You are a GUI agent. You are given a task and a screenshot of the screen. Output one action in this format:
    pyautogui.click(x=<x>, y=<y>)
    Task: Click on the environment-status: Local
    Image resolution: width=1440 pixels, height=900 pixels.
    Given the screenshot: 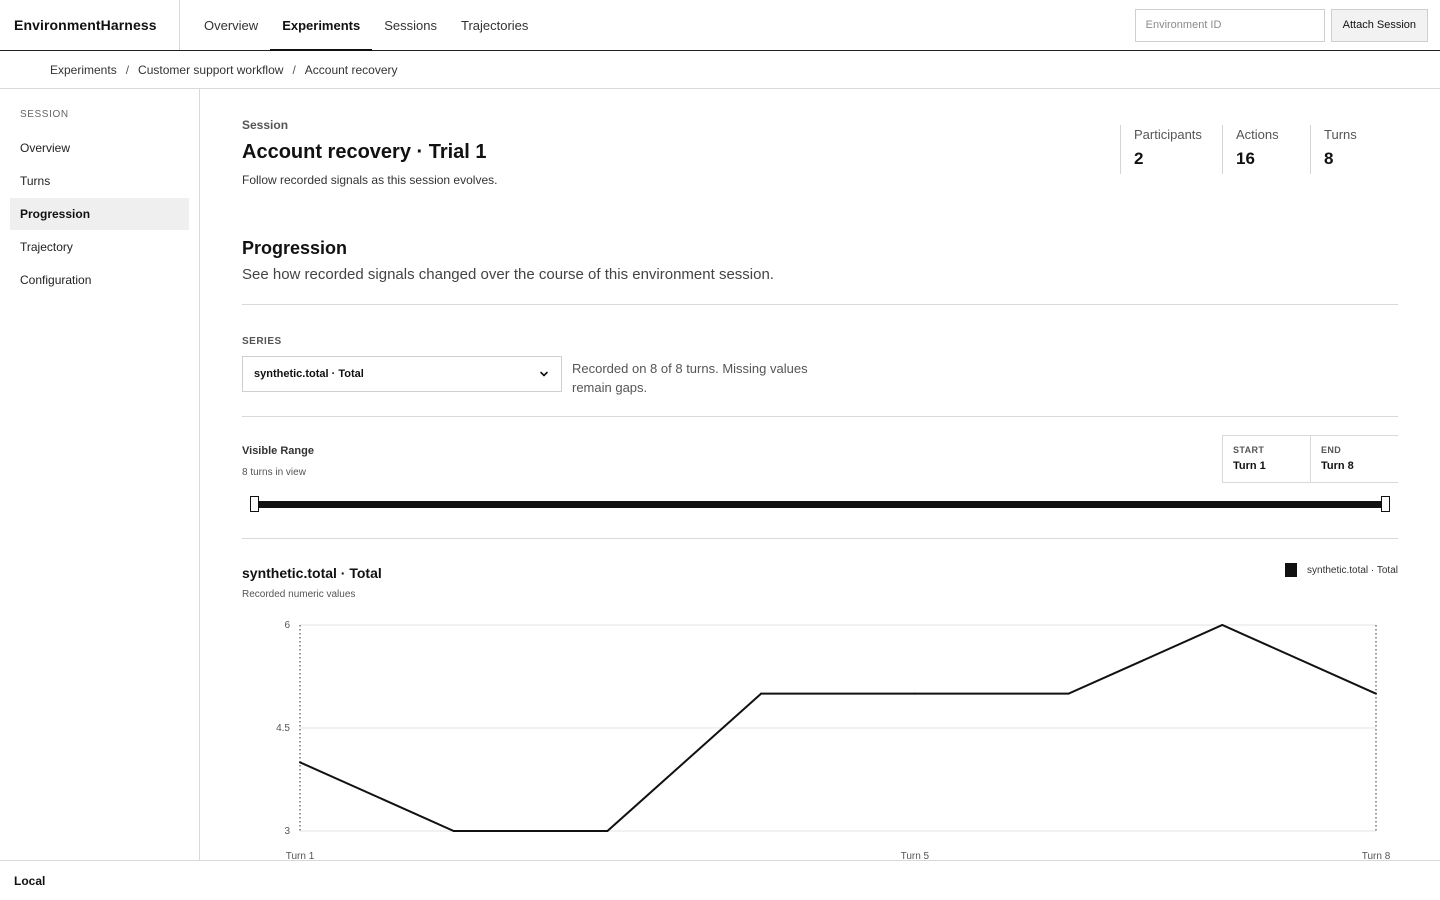 What is the action you would take?
    pyautogui.click(x=30, y=880)
    